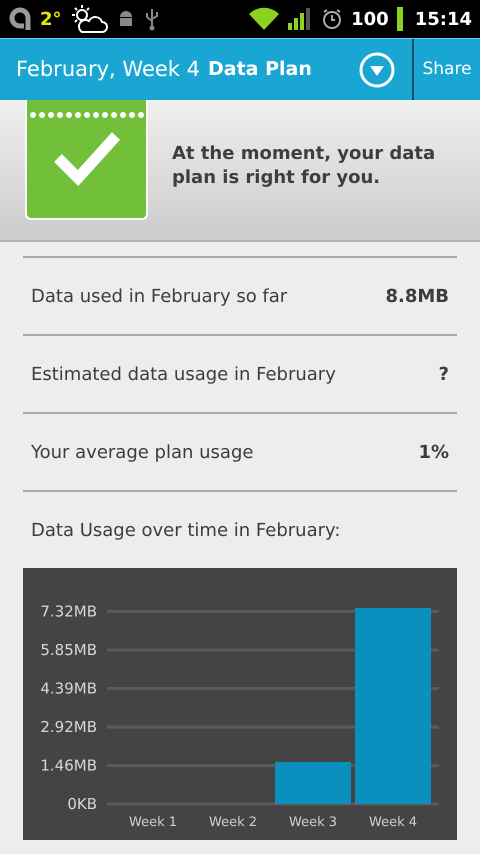 Image resolution: width=480 pixels, height=854 pixels. I want to click on header-title: February, Week 4, so click(108, 69).